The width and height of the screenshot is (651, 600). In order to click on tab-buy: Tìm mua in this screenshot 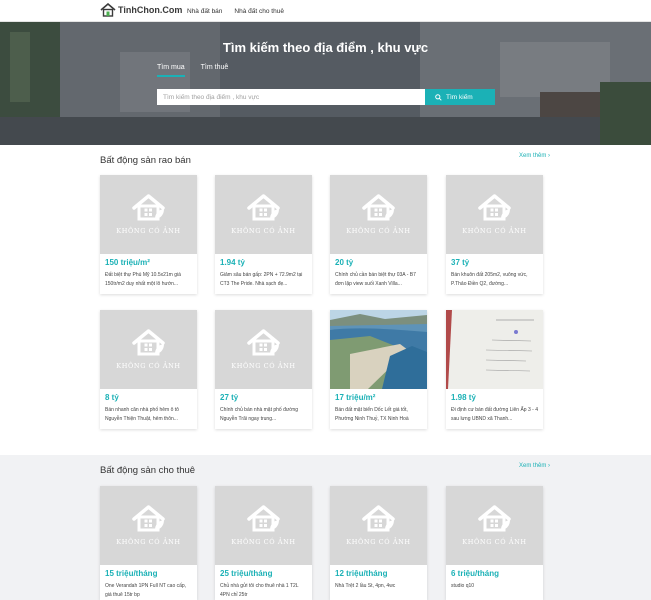, I will do `click(171, 70)`.